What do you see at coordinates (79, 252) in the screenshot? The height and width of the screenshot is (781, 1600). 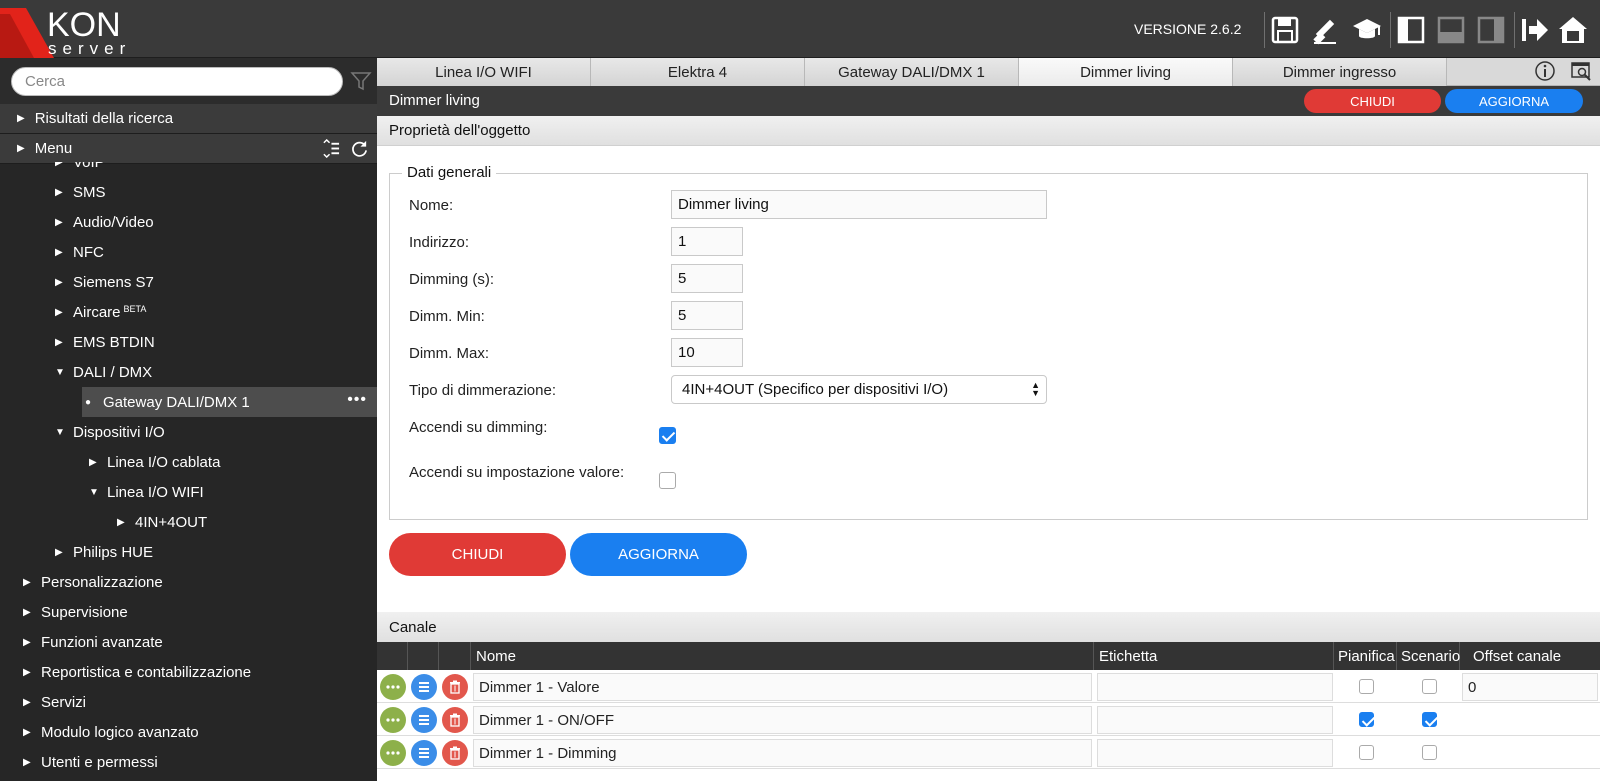 I see `tree-item-nfc: ▶ NFC` at bounding box center [79, 252].